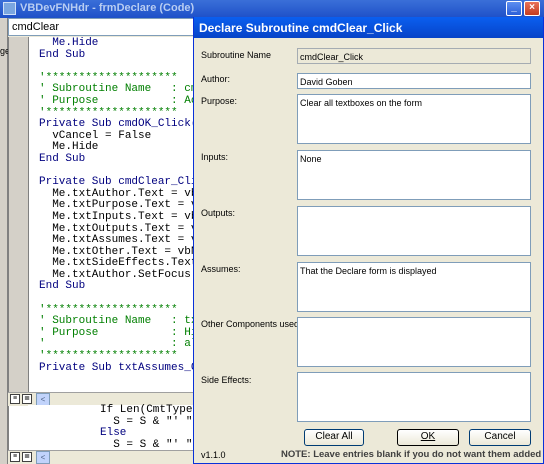 The height and width of the screenshot is (464, 544). What do you see at coordinates (9, 8) in the screenshot?
I see `vb-app-icon` at bounding box center [9, 8].